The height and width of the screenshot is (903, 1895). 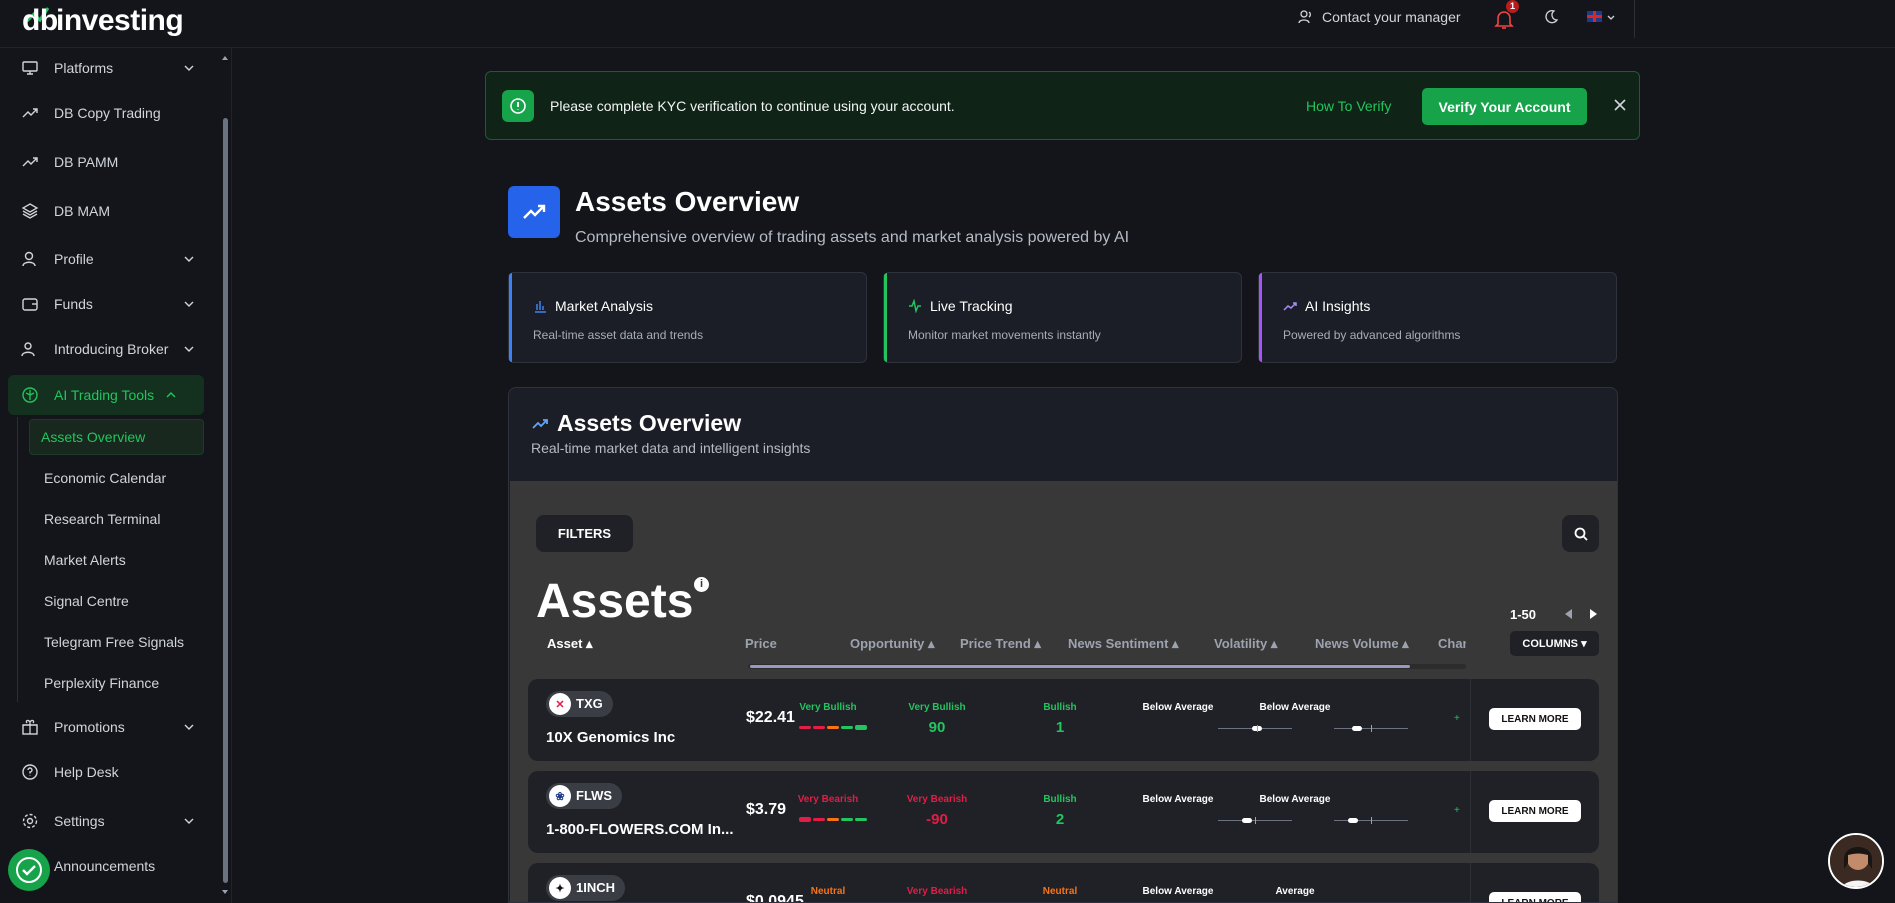 I want to click on svg-text: db, so click(x=40, y=20).